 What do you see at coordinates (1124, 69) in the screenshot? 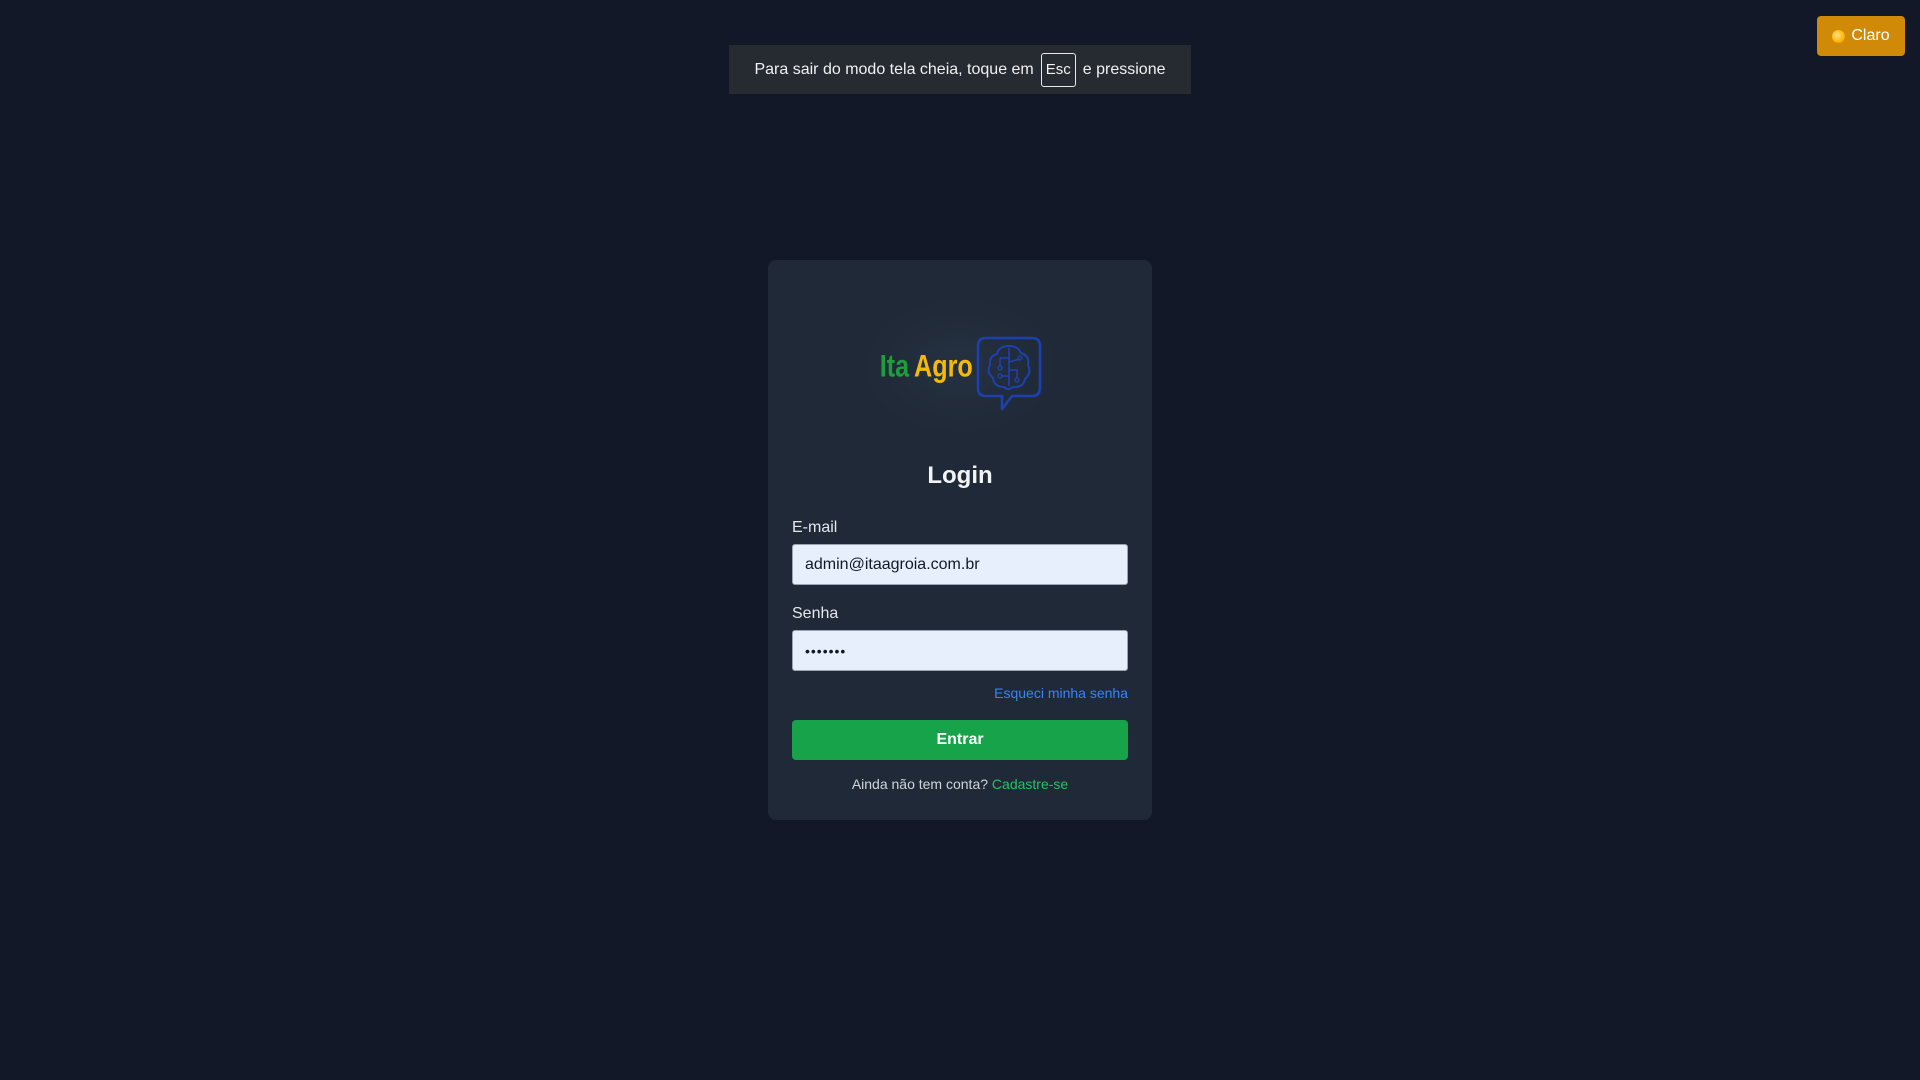
I see `fullscreen-notice-after: e pressione` at bounding box center [1124, 69].